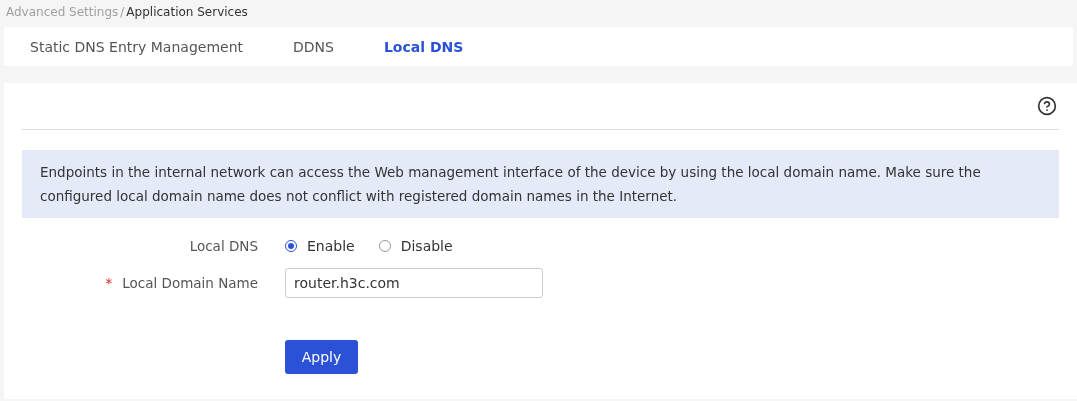 This screenshot has height=401, width=1077. Describe the element at coordinates (320, 246) in the screenshot. I see `radio-option: Enable` at that location.